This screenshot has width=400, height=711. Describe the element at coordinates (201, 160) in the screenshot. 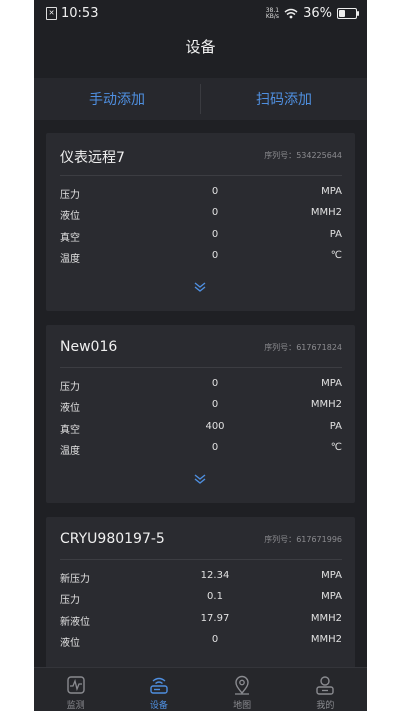

I see `card-header: 仪表远程7 序列号：534225644` at that location.